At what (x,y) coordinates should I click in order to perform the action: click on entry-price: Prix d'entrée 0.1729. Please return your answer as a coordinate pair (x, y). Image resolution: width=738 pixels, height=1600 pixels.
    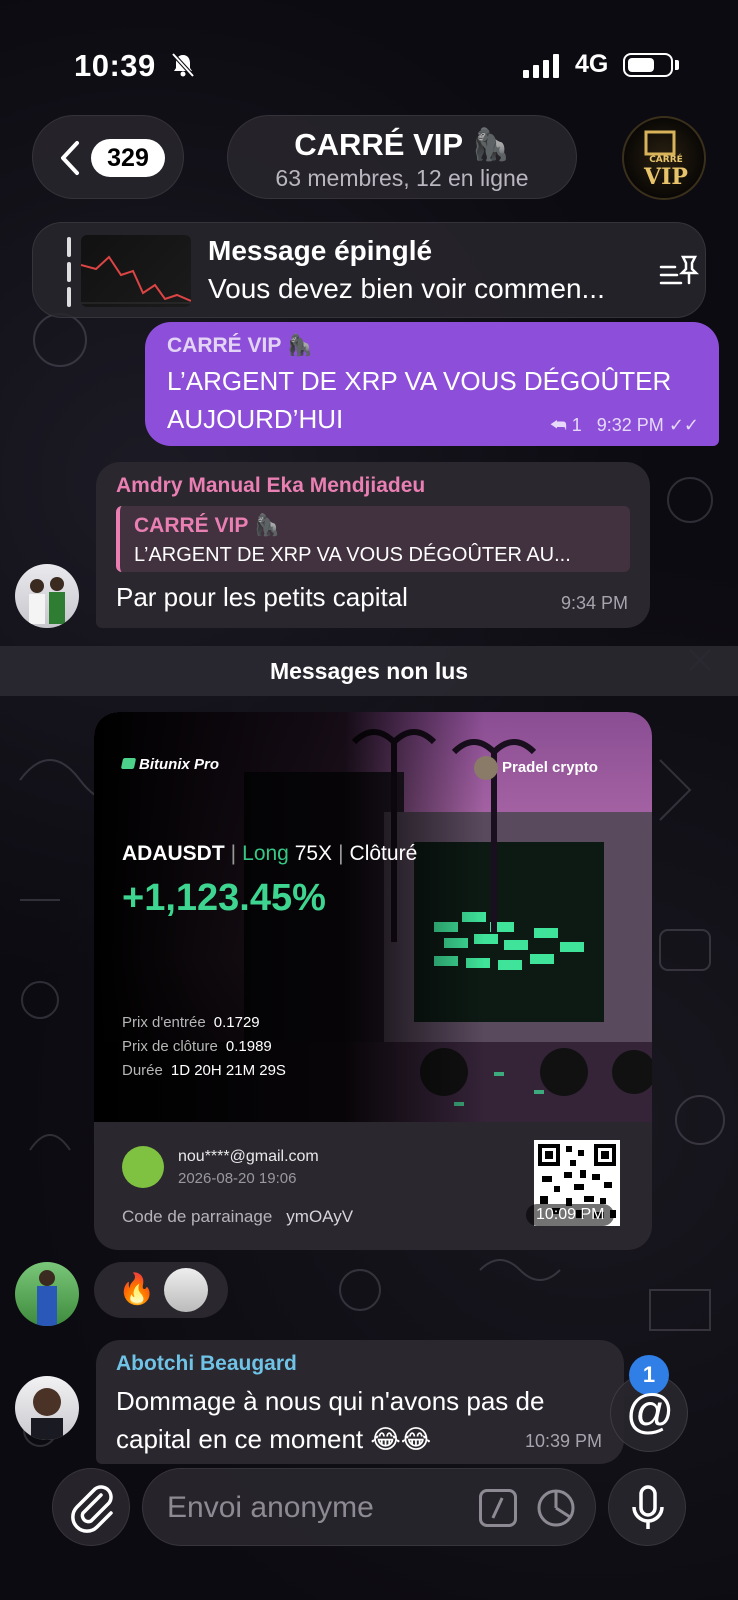
    Looking at the image, I should click on (191, 1022).